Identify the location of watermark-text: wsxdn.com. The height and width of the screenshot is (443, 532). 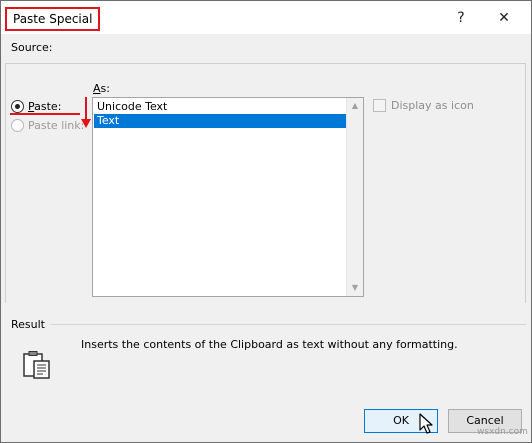
(502, 432).